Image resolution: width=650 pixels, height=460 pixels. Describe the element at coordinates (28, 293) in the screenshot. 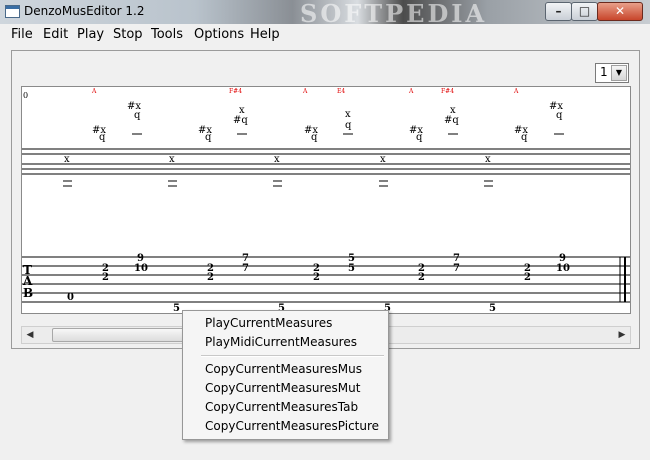

I see `tab-clef-letter: B` at that location.